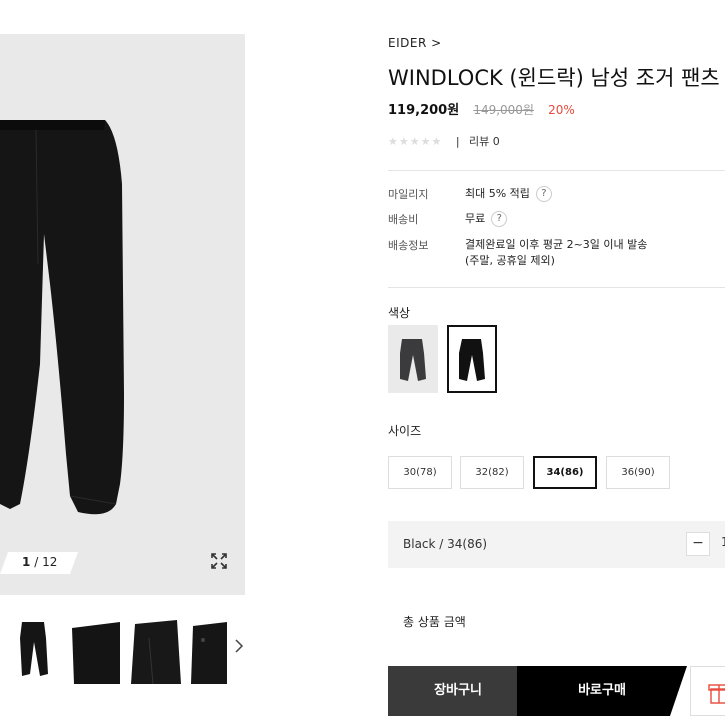 This screenshot has width=725, height=725. What do you see at coordinates (561, 110) in the screenshot?
I see `discount-rate: 20%` at bounding box center [561, 110].